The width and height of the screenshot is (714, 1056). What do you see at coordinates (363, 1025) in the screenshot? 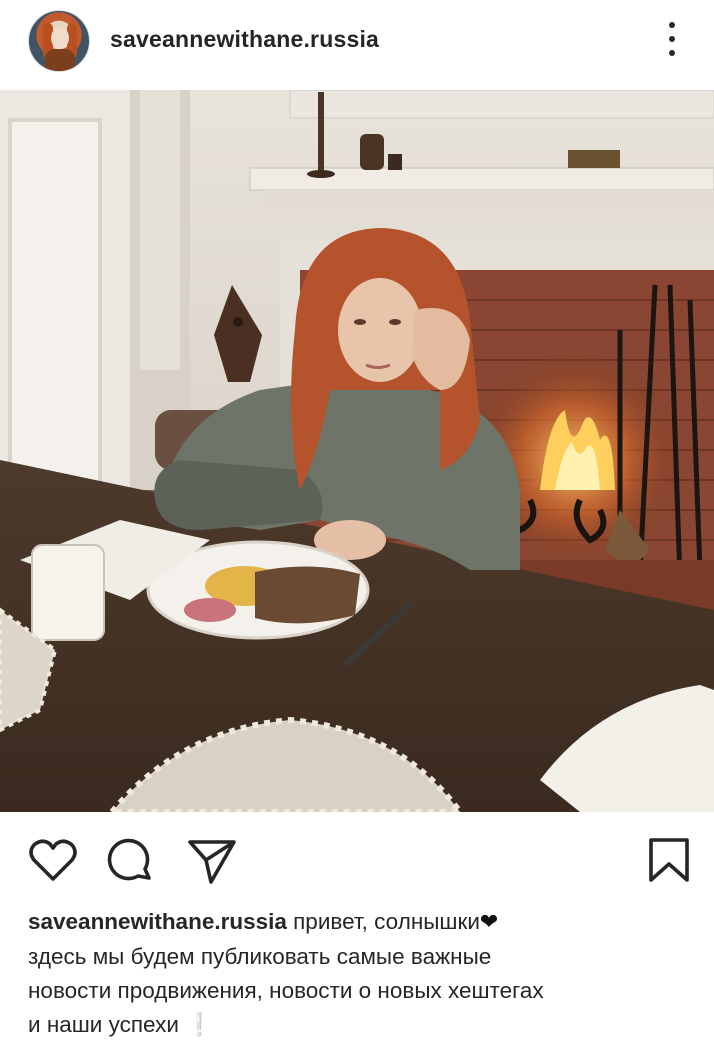
I see `caption-line-4: и наши успехи ❕` at bounding box center [363, 1025].